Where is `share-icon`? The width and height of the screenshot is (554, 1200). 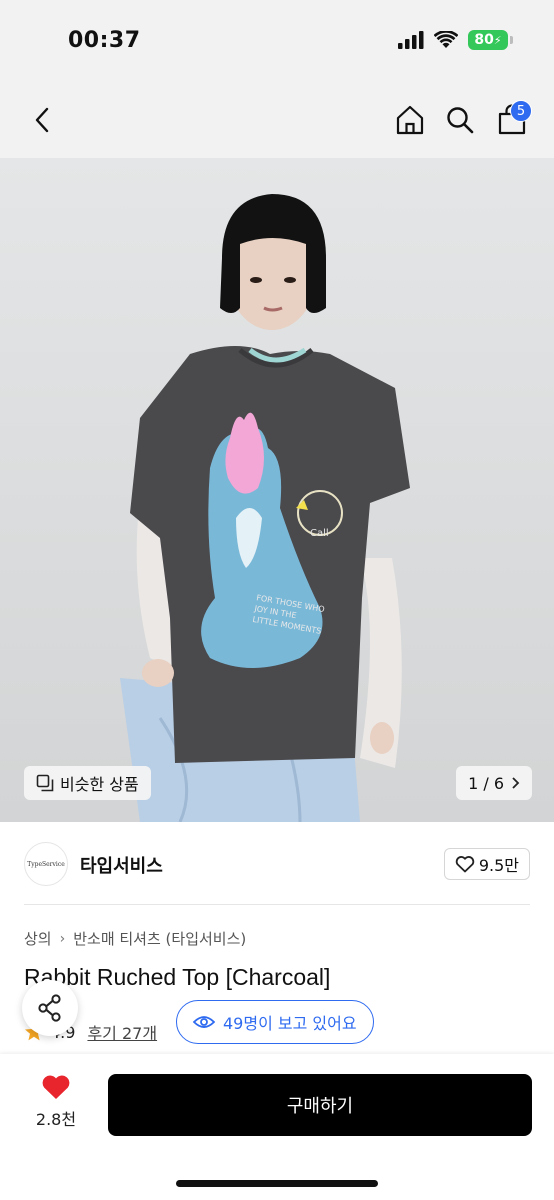
share-icon is located at coordinates (49, 1008).